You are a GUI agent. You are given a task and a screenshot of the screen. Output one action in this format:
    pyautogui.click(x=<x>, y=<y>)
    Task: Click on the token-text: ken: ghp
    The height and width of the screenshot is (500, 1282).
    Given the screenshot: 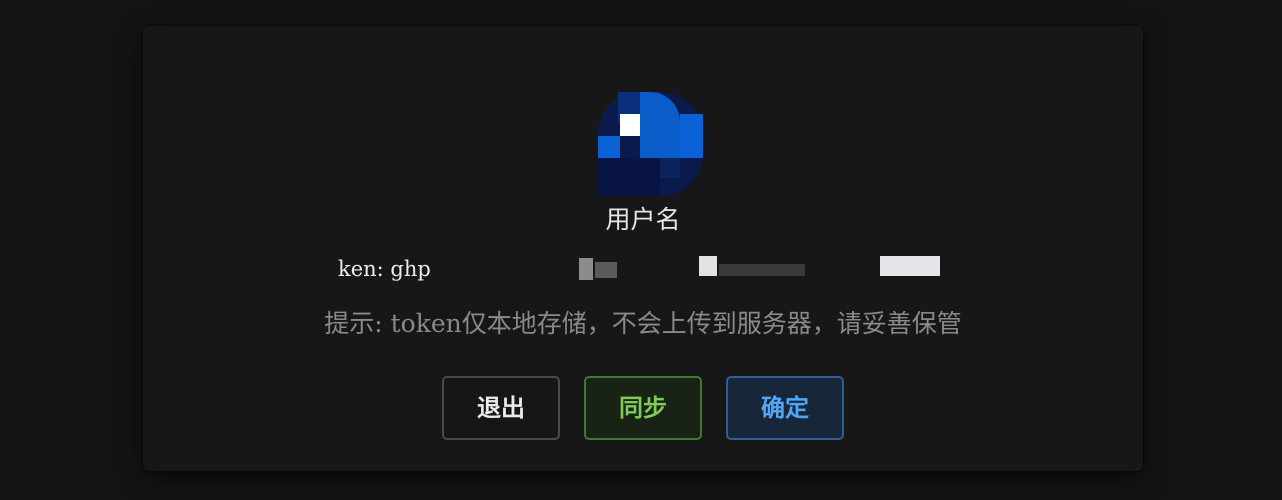 What is the action you would take?
    pyautogui.click(x=384, y=269)
    